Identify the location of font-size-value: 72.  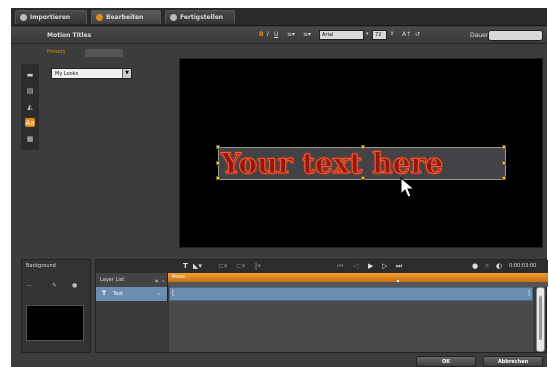
(378, 35).